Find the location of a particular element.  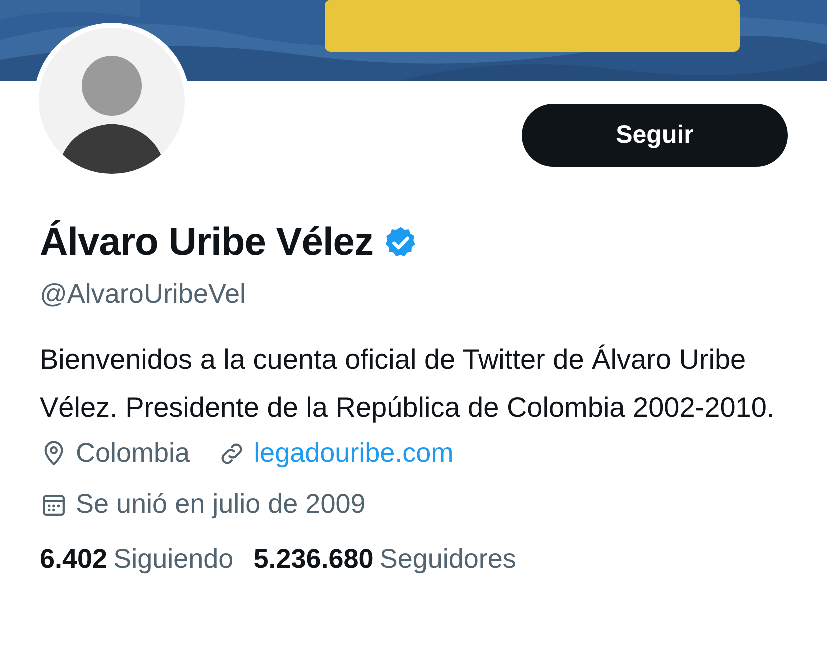

profile-name: Álvaro Uribe Vélez is located at coordinates (207, 243).